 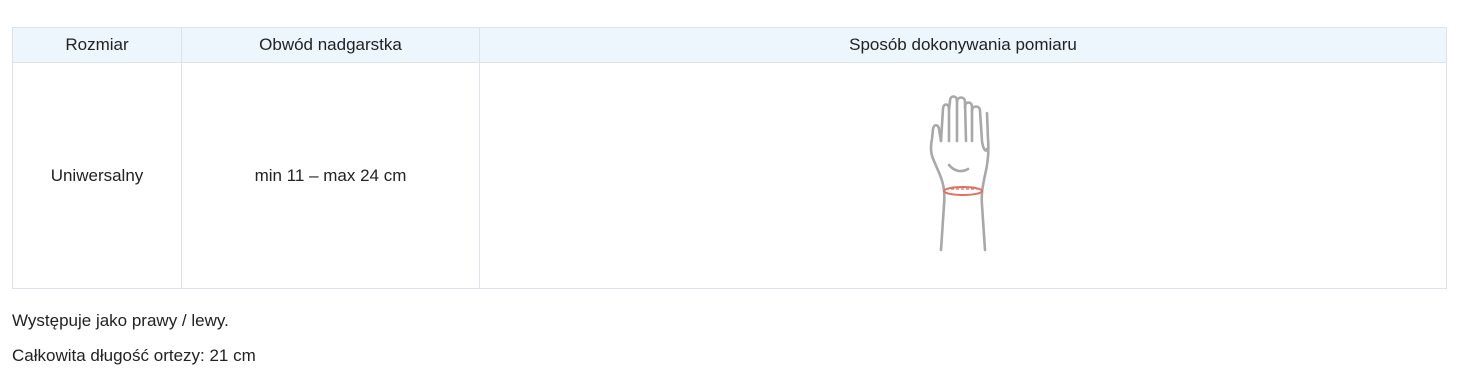 I want to click on hand-wrist-measure-icon, so click(x=963, y=173).